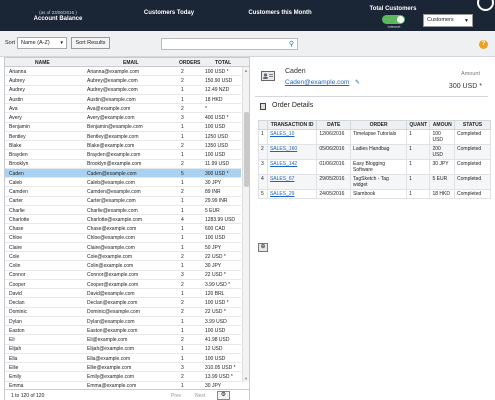  I want to click on scroll-down-icon: ▼, so click(246, 378).